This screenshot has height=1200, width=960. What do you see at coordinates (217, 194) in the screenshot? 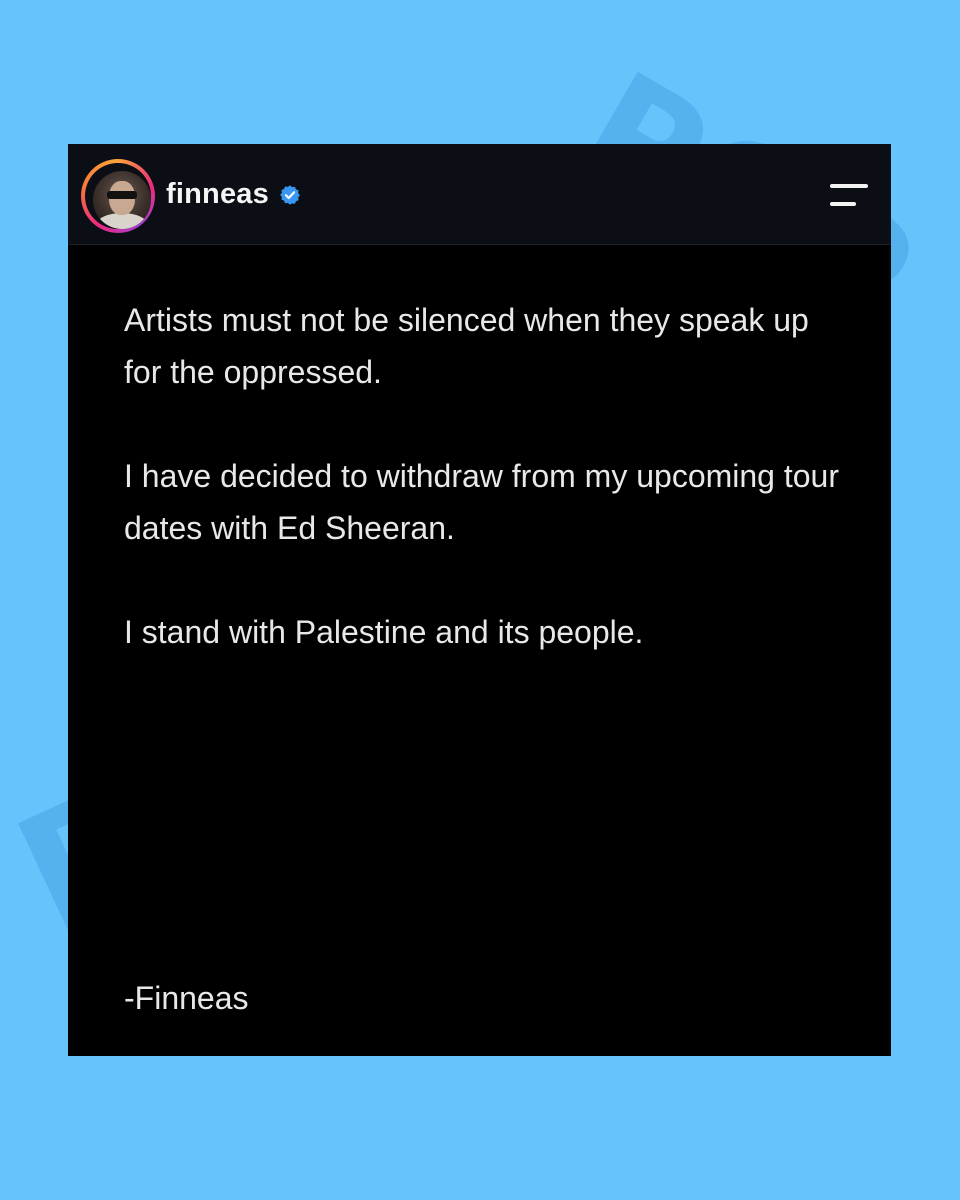
I see `username: finneas` at bounding box center [217, 194].